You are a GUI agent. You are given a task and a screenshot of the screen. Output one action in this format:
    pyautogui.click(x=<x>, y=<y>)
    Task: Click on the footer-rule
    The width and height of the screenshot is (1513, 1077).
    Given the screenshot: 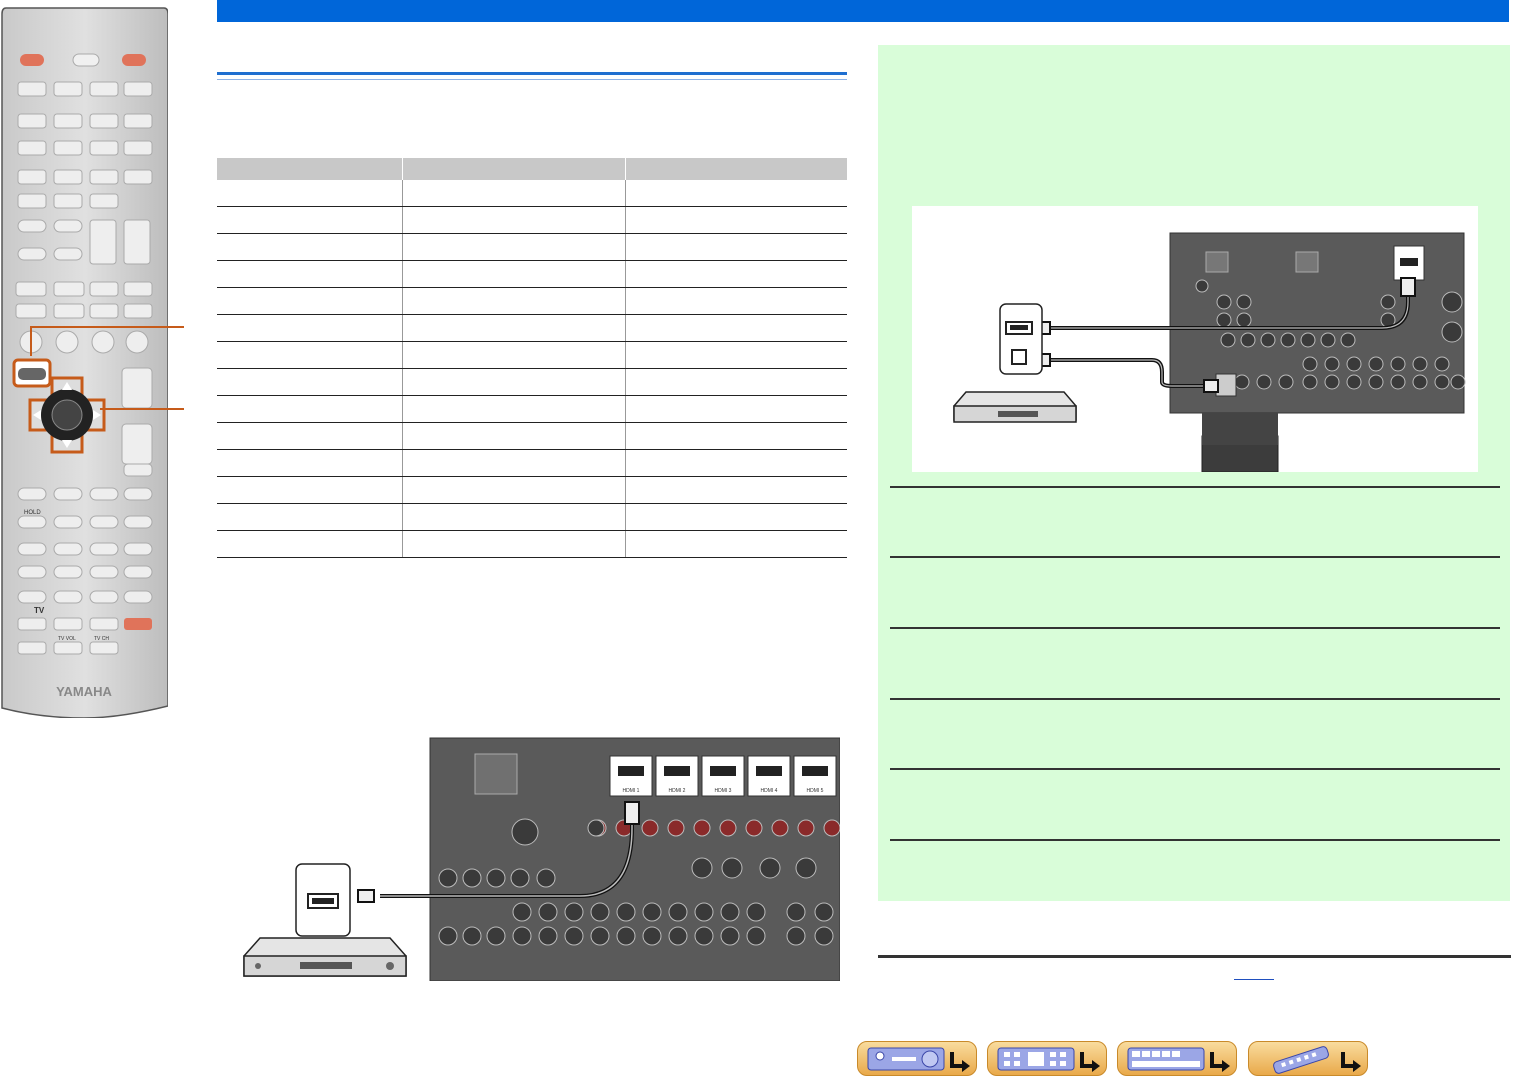 What is the action you would take?
    pyautogui.click(x=1194, y=956)
    